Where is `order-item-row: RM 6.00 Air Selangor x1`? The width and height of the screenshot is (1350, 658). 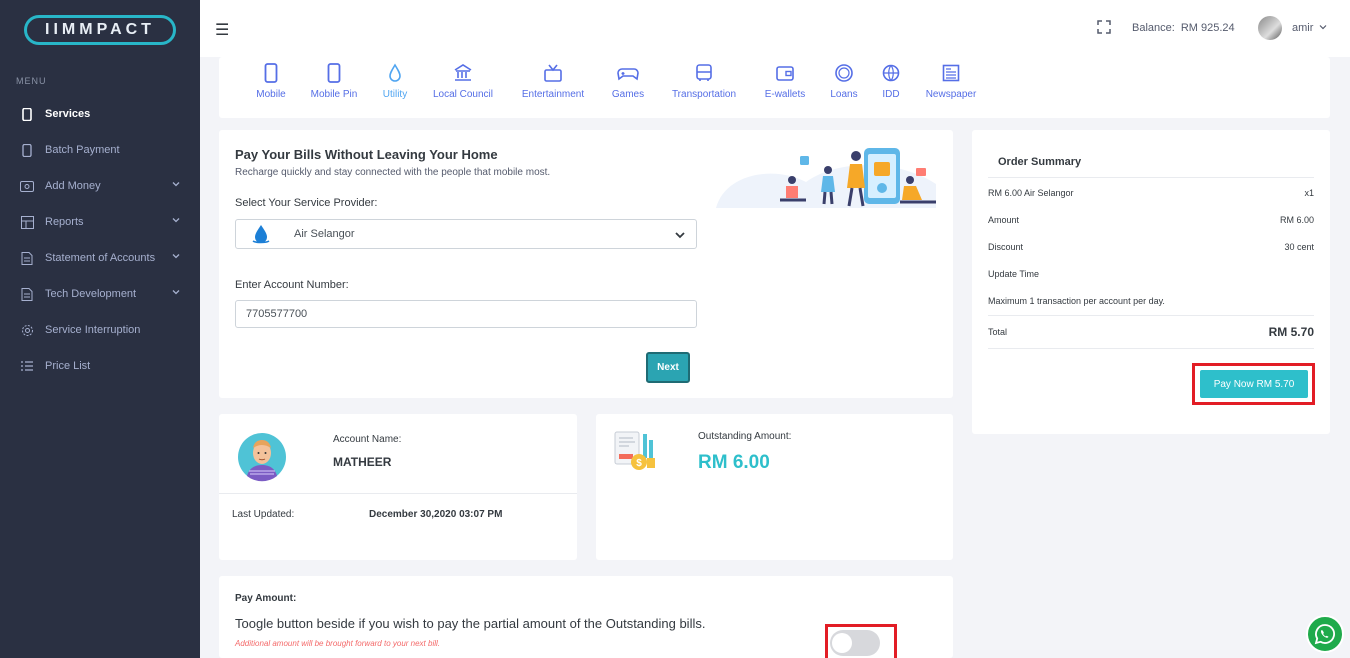 order-item-row: RM 6.00 Air Selangor x1 is located at coordinates (1151, 193).